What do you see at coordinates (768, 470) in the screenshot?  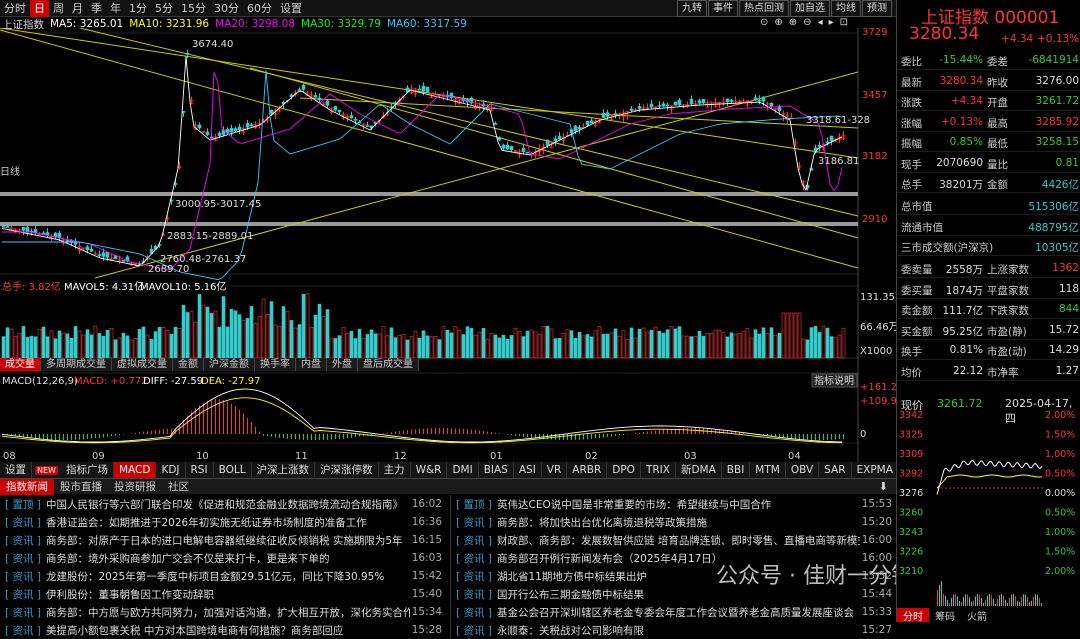 I see `indicator-tab-19: MTM` at bounding box center [768, 470].